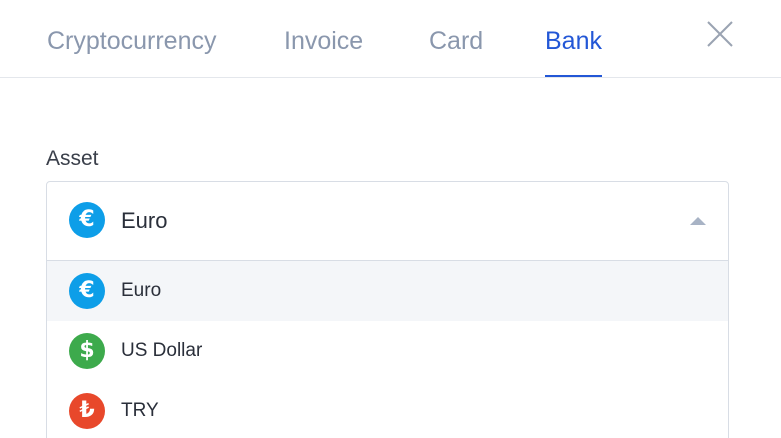 The image size is (781, 438). I want to click on tab-cryptocurrency: Cryptocurrency, so click(132, 41).